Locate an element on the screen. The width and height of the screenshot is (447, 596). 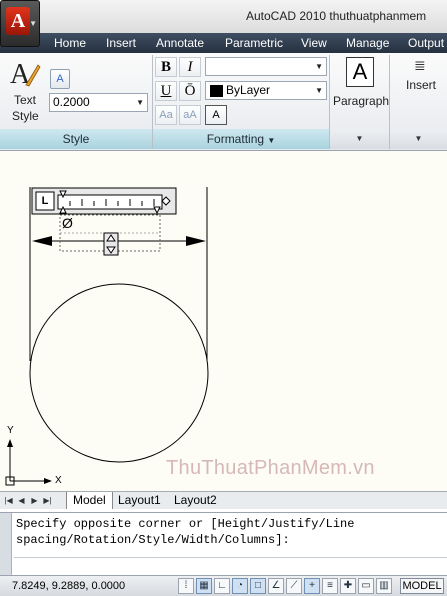
tab-layout1: Layout1 is located at coordinates (139, 500).